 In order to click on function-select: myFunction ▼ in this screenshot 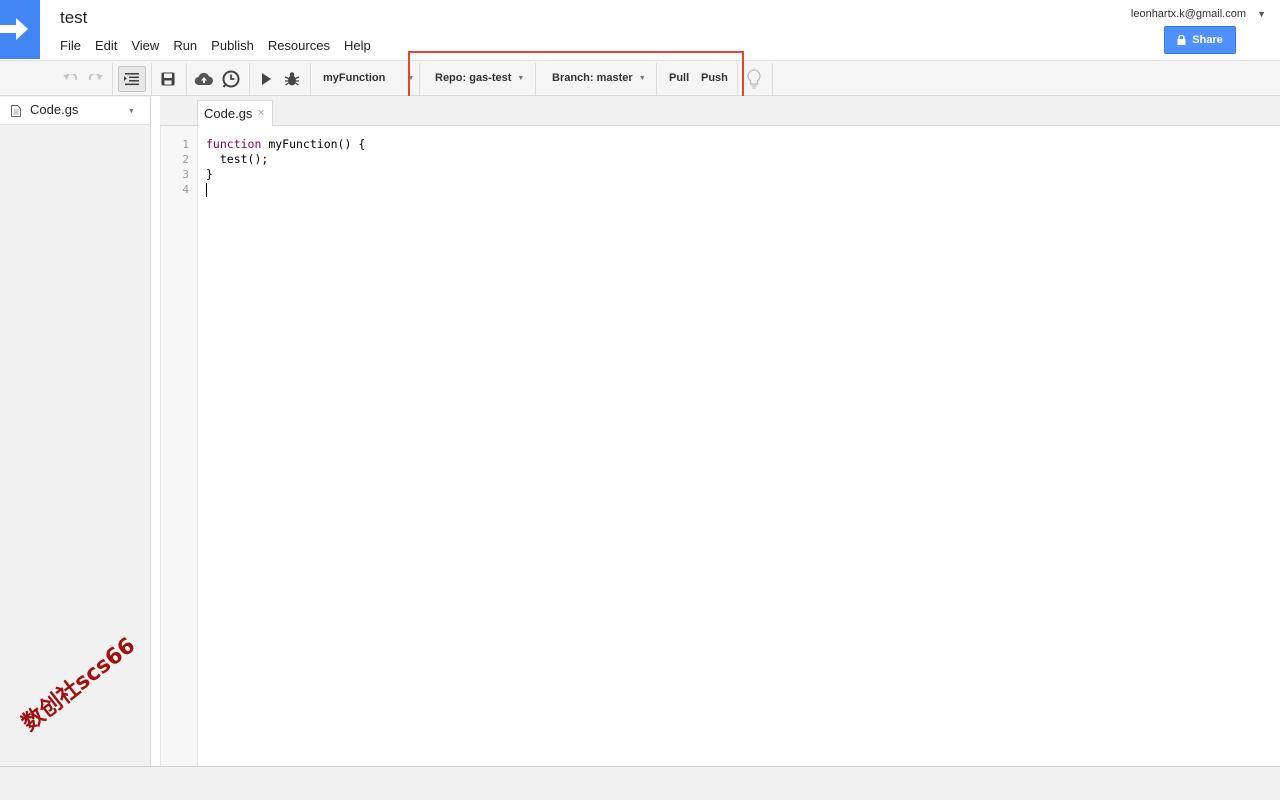, I will do `click(369, 78)`.